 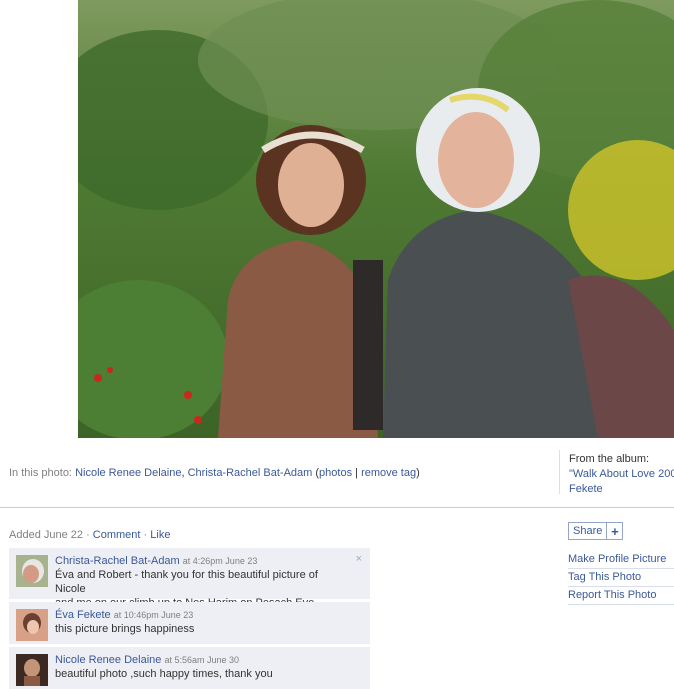 I want to click on added-date: Added June 22, so click(x=46, y=535).